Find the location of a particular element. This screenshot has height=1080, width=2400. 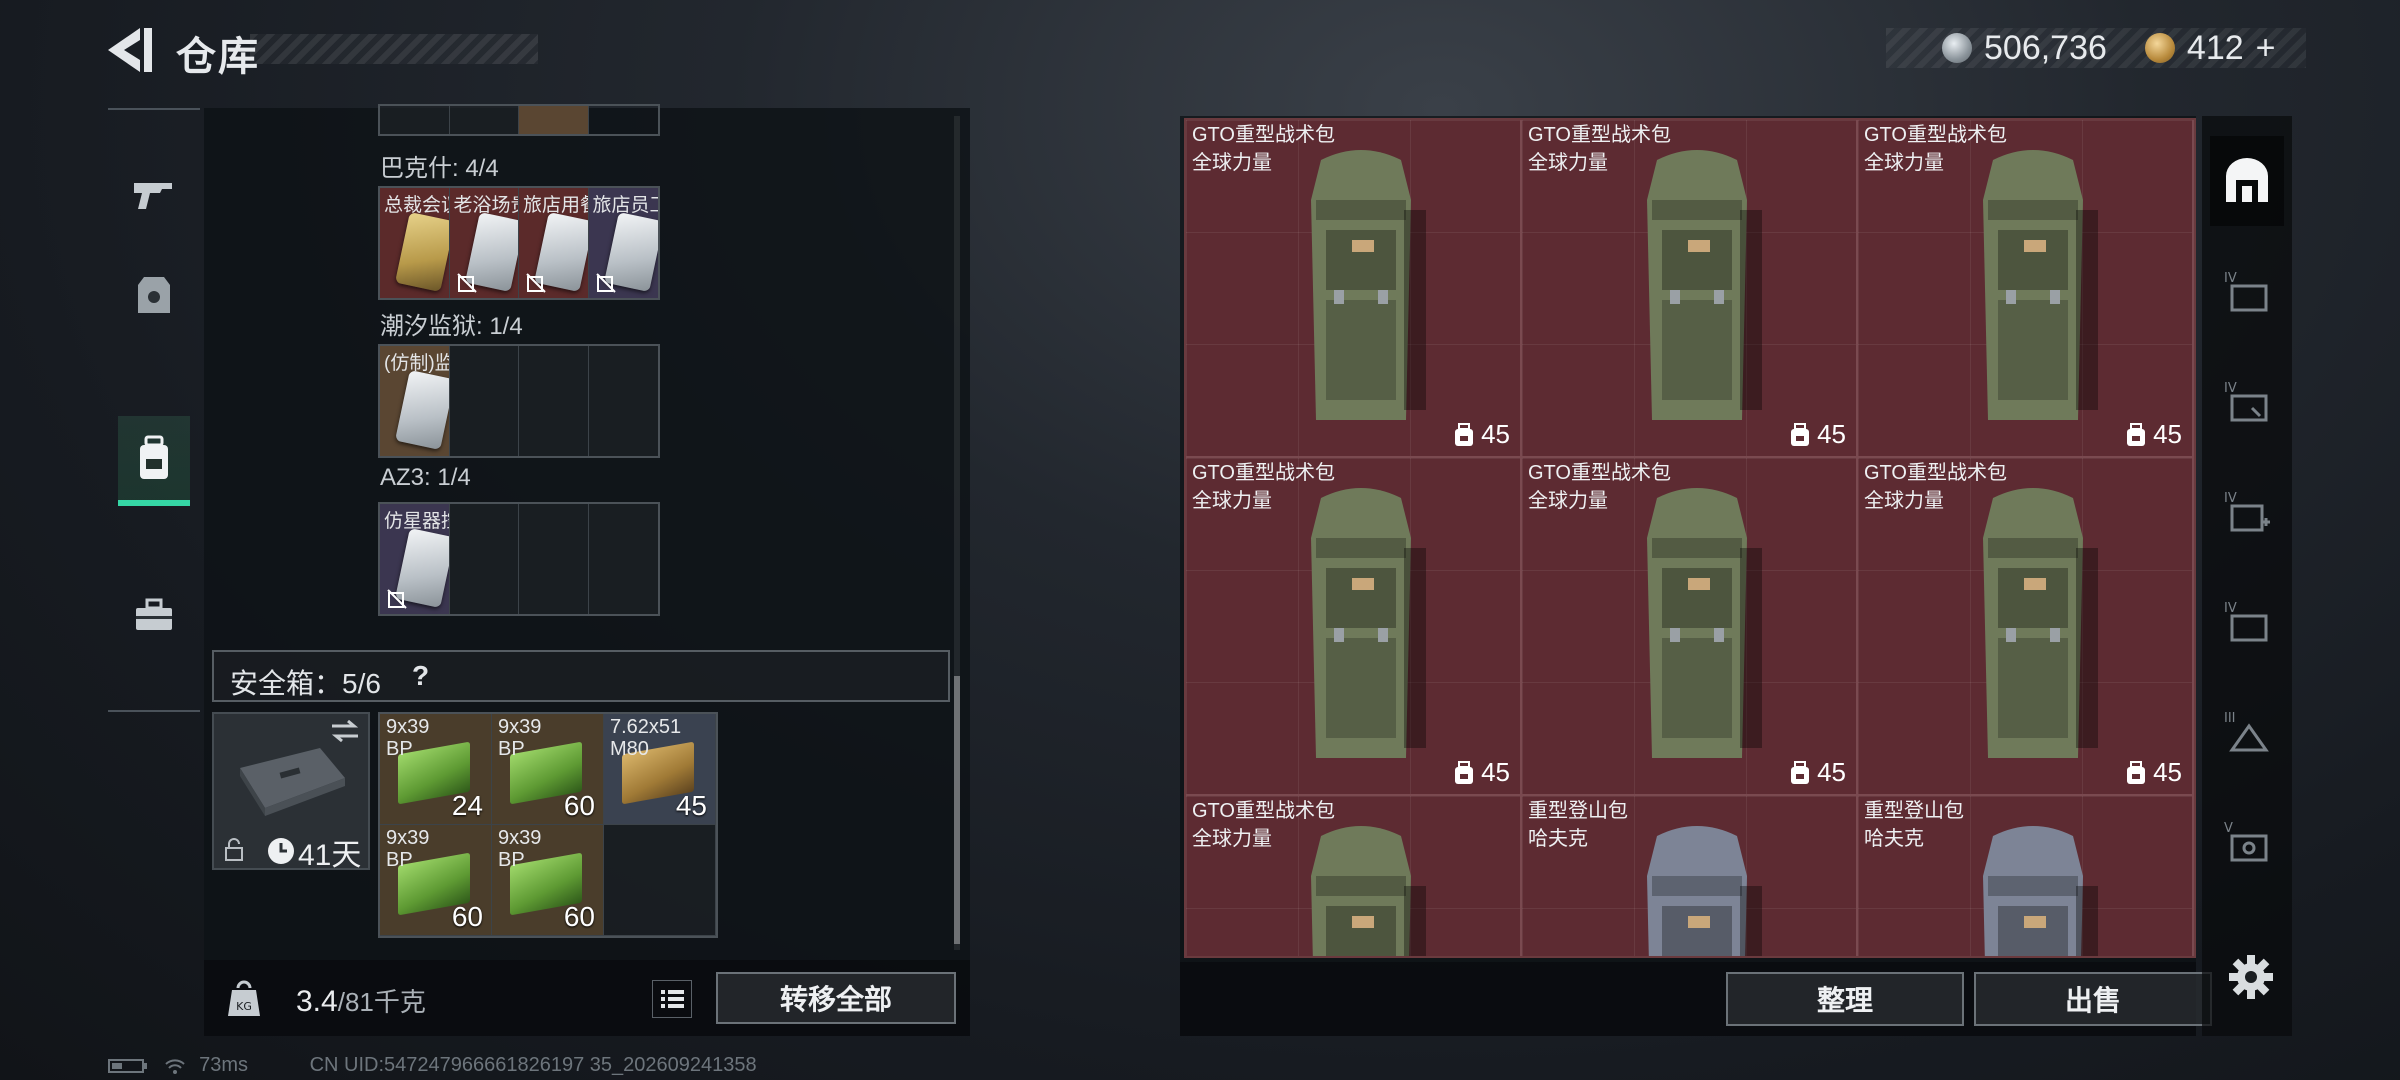

ammo-slot: 7.62x51 M80 45 is located at coordinates (660, 769).